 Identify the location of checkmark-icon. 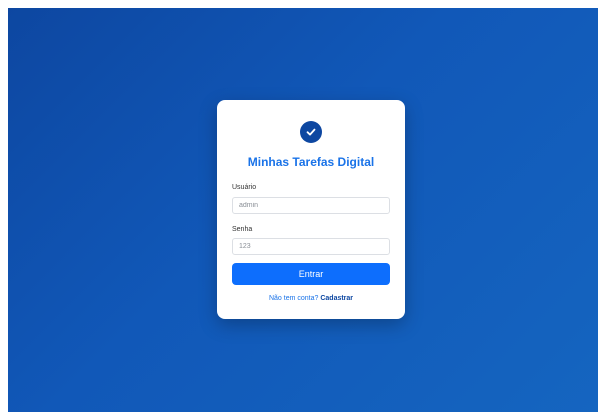
(311, 132).